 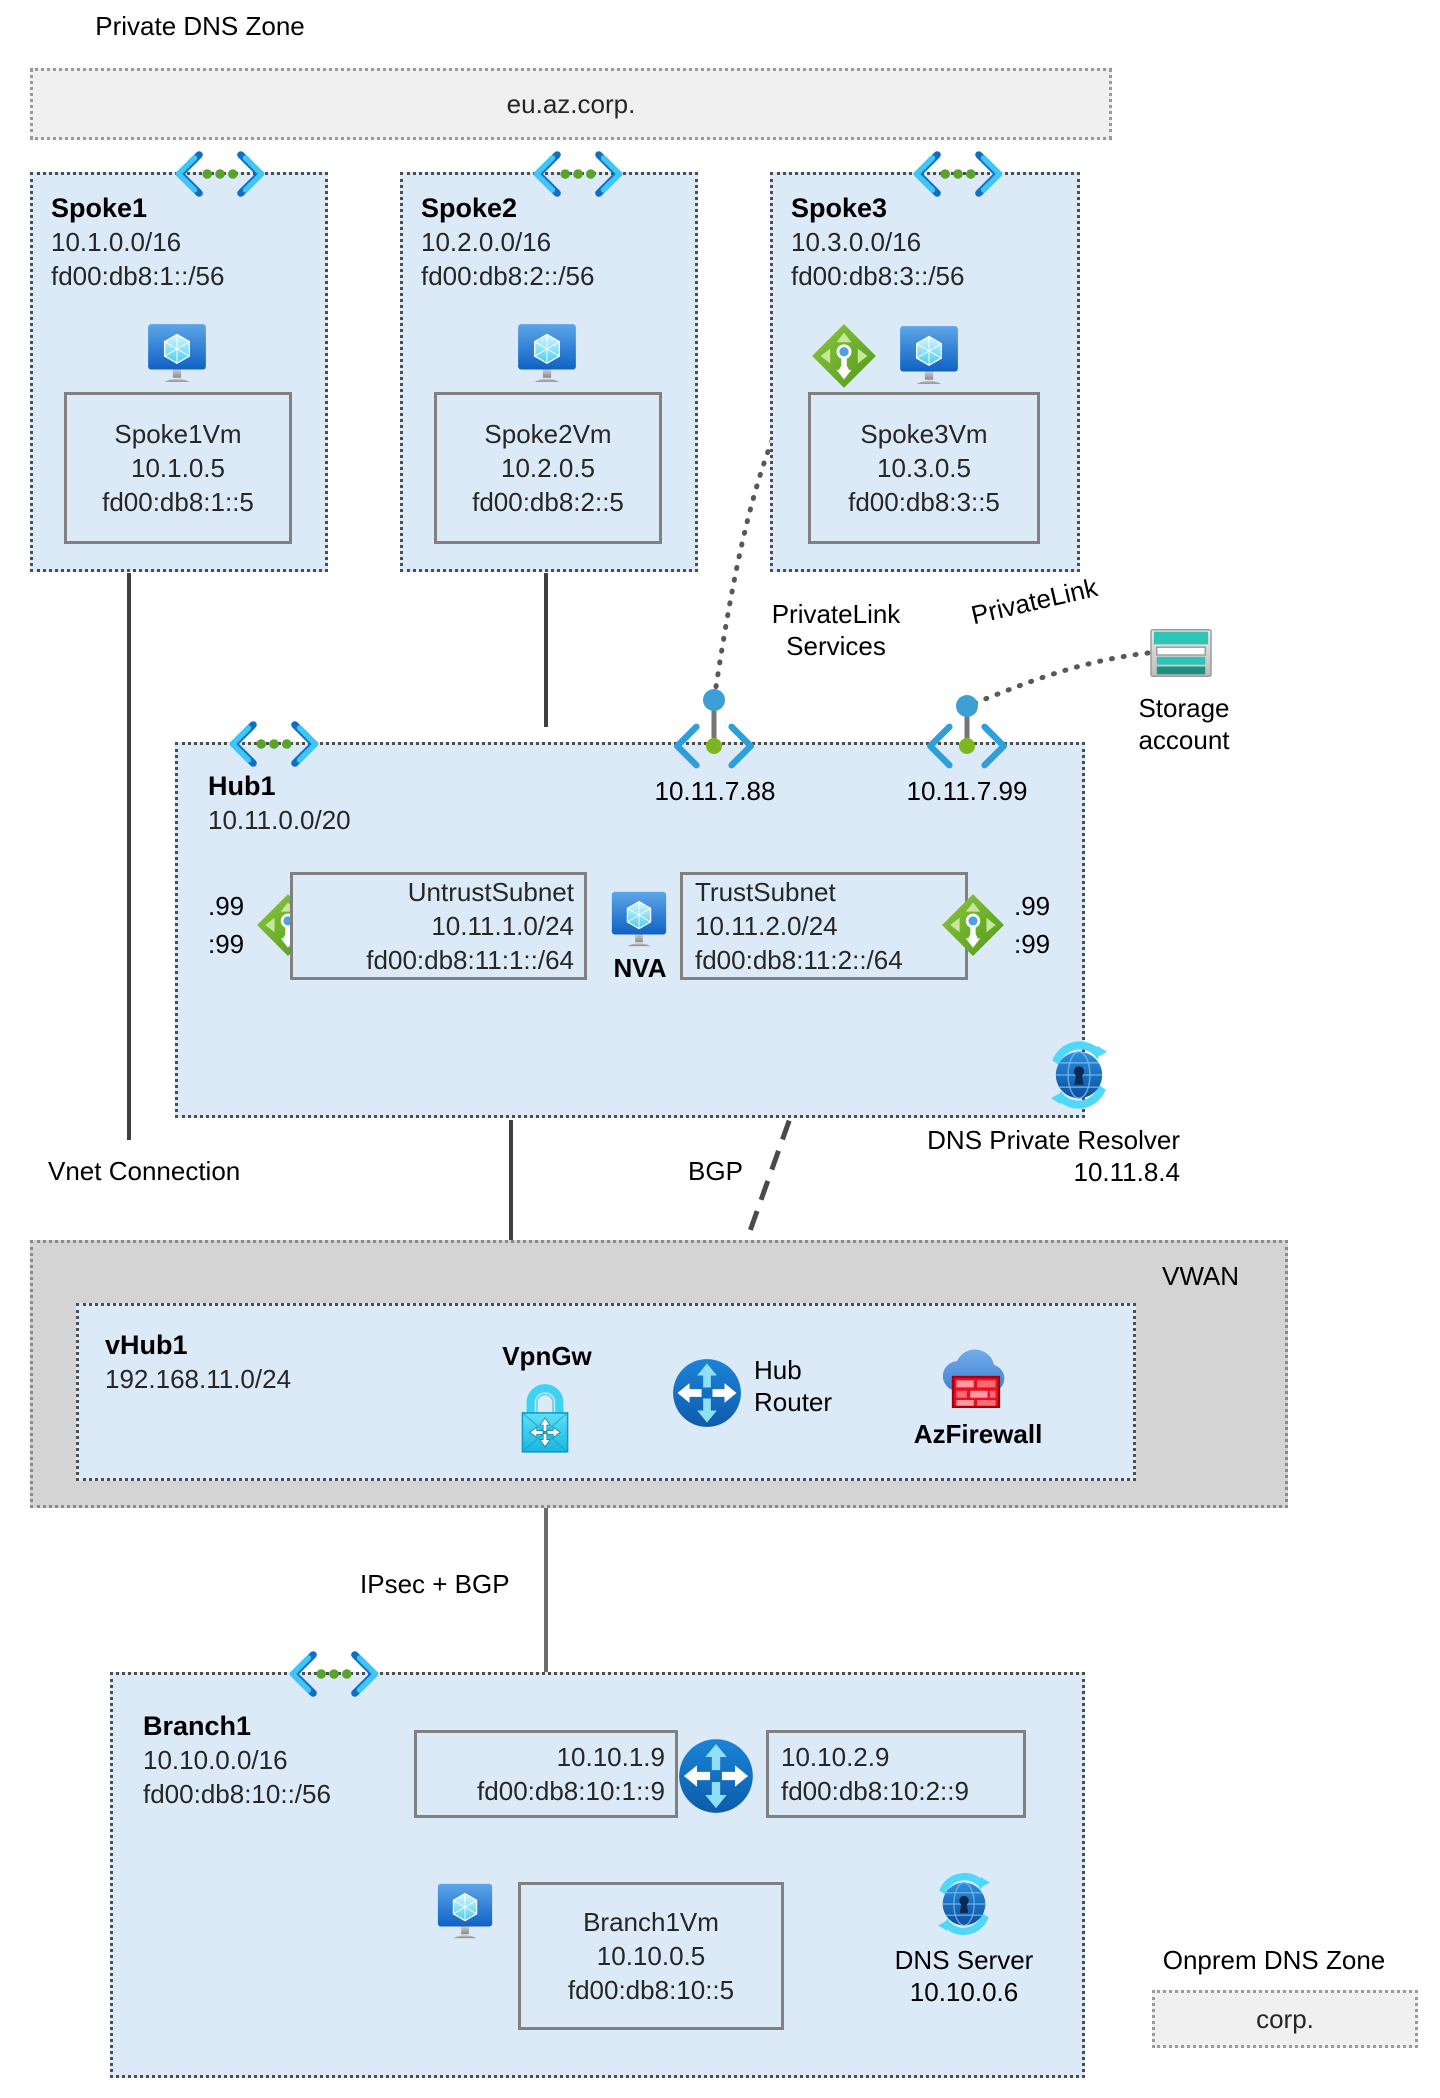 I want to click on onprem-dns-zone-name: corp., so click(x=1285, y=2019).